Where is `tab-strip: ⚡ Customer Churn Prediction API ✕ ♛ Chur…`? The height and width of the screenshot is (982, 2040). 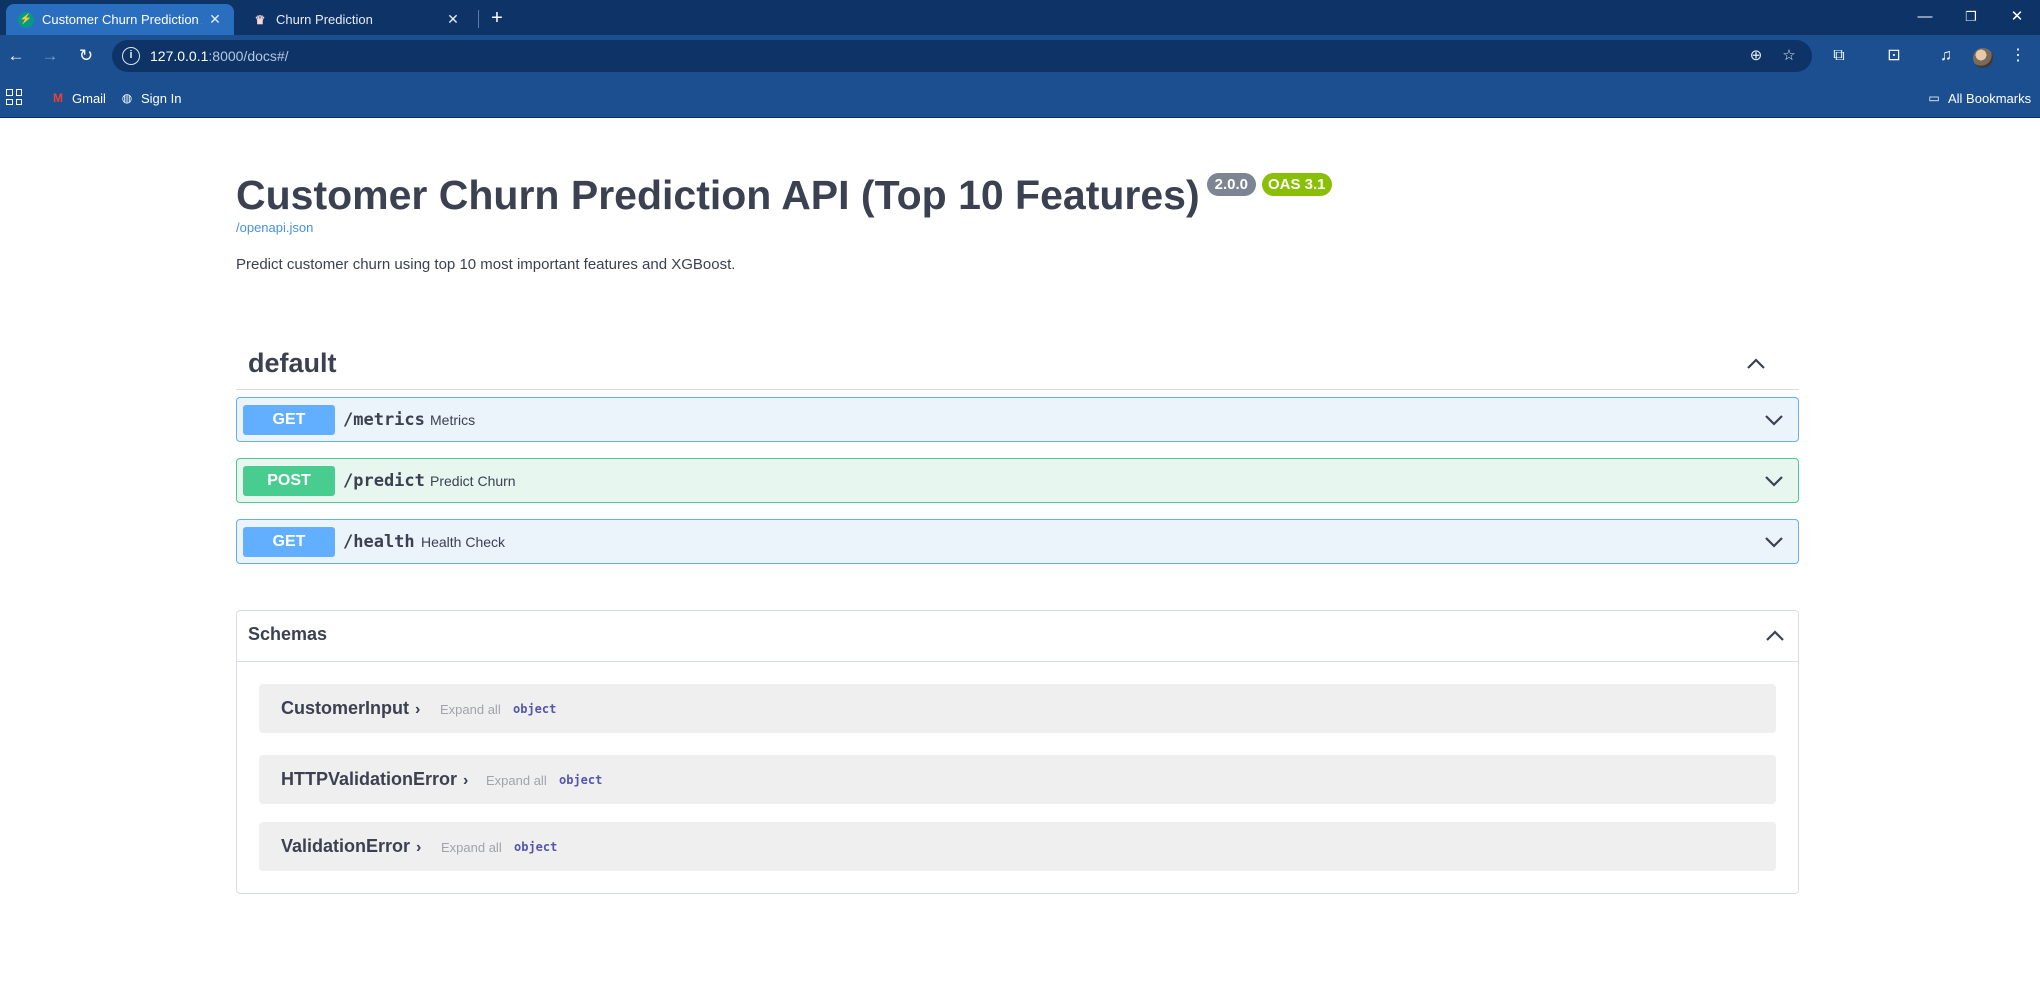
tab-strip: ⚡ Customer Churn Prediction API ✕ ♛ Chur… is located at coordinates (1020, 17).